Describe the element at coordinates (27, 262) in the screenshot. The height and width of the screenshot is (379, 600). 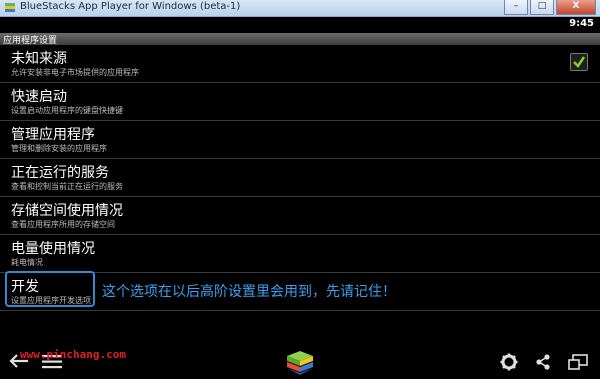
I see `setting-summary: 耗电情况` at that location.